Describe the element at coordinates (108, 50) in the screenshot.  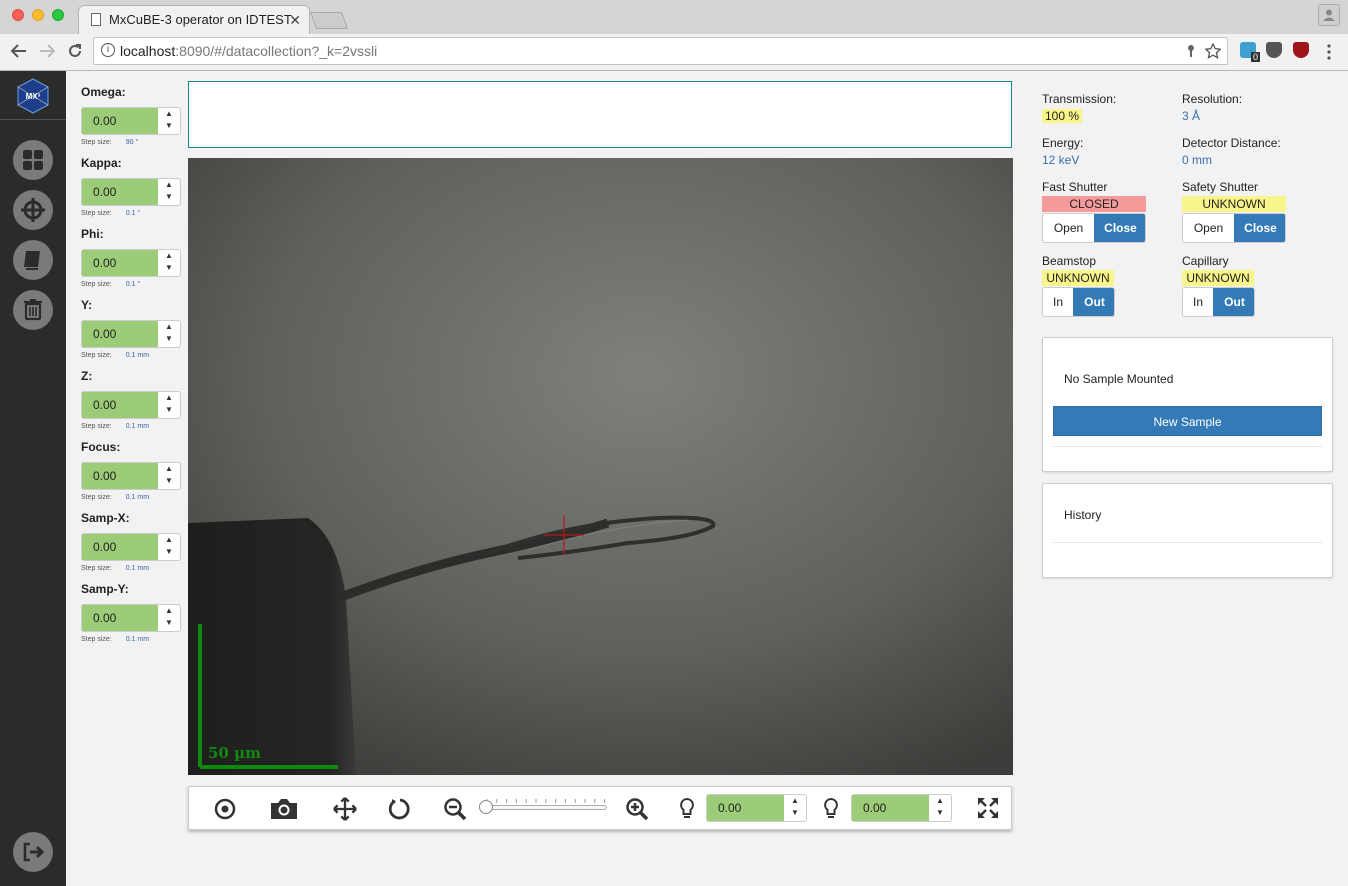
I see `info-icon: i` at that location.